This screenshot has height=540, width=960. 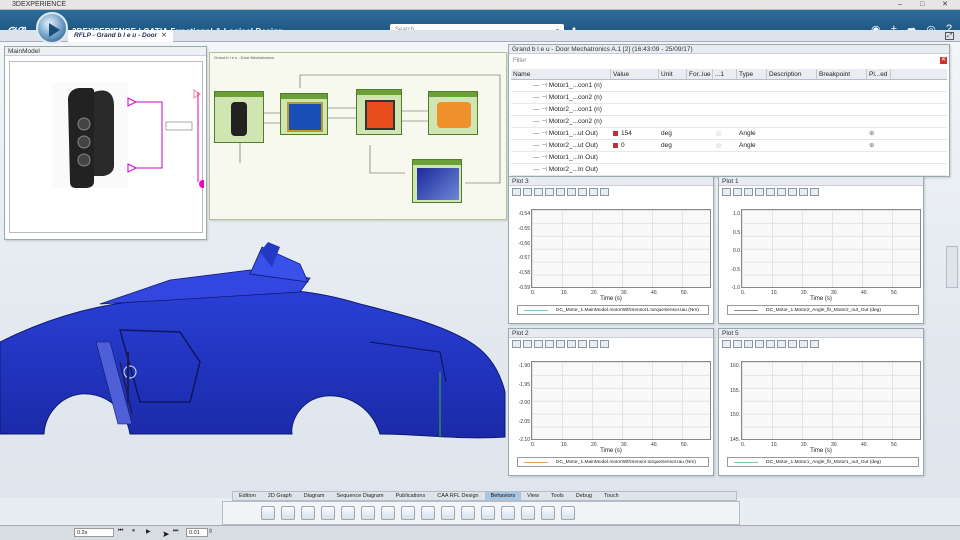 I want to click on param-value: 154, so click(x=626, y=133).